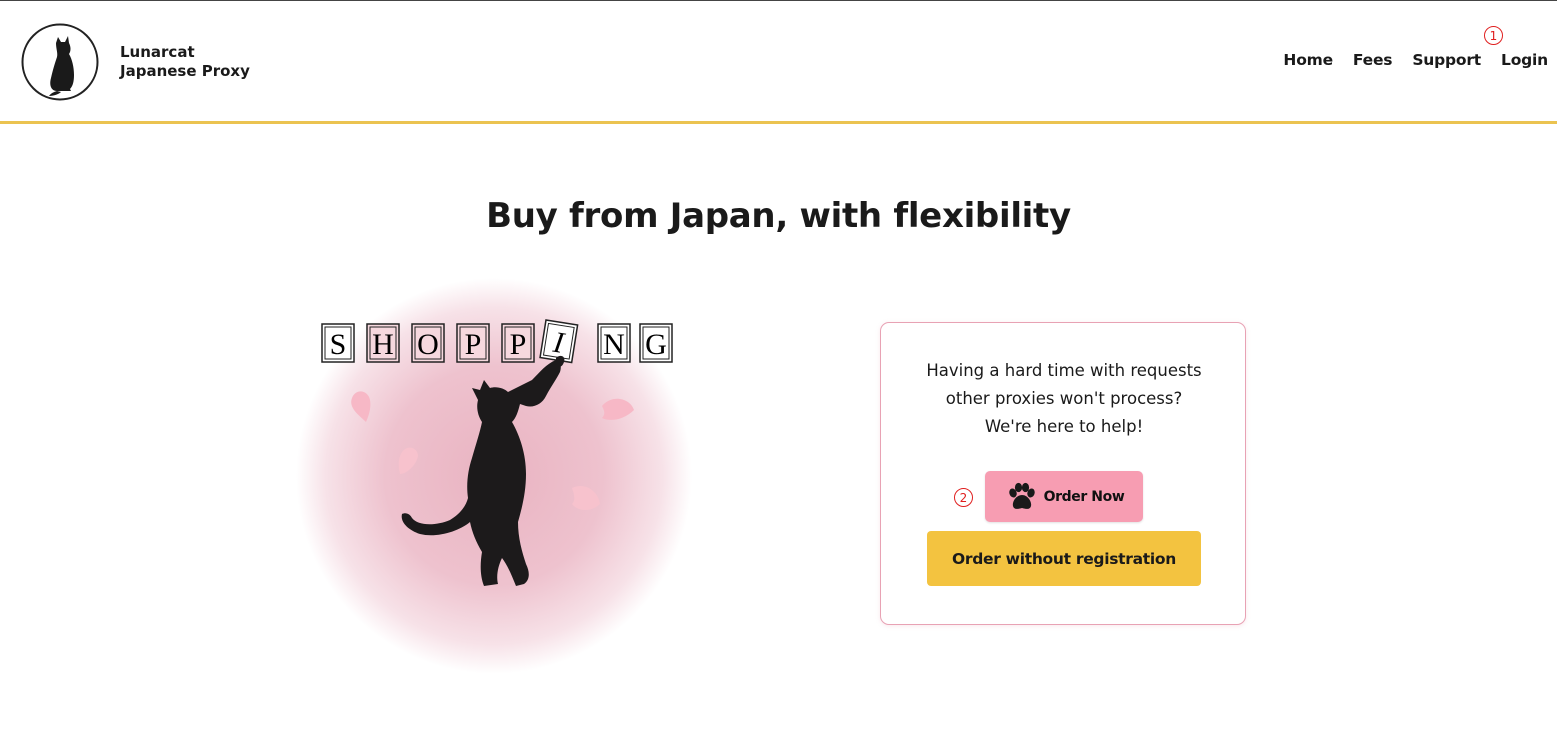 The height and width of the screenshot is (749, 1557). What do you see at coordinates (157, 52) in the screenshot?
I see `brand-line-1: Lunarcat` at bounding box center [157, 52].